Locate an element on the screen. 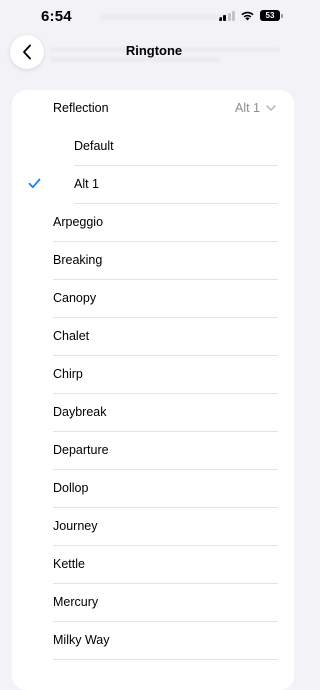 This screenshot has height=690, width=320. battery-level: 53 is located at coordinates (270, 15).